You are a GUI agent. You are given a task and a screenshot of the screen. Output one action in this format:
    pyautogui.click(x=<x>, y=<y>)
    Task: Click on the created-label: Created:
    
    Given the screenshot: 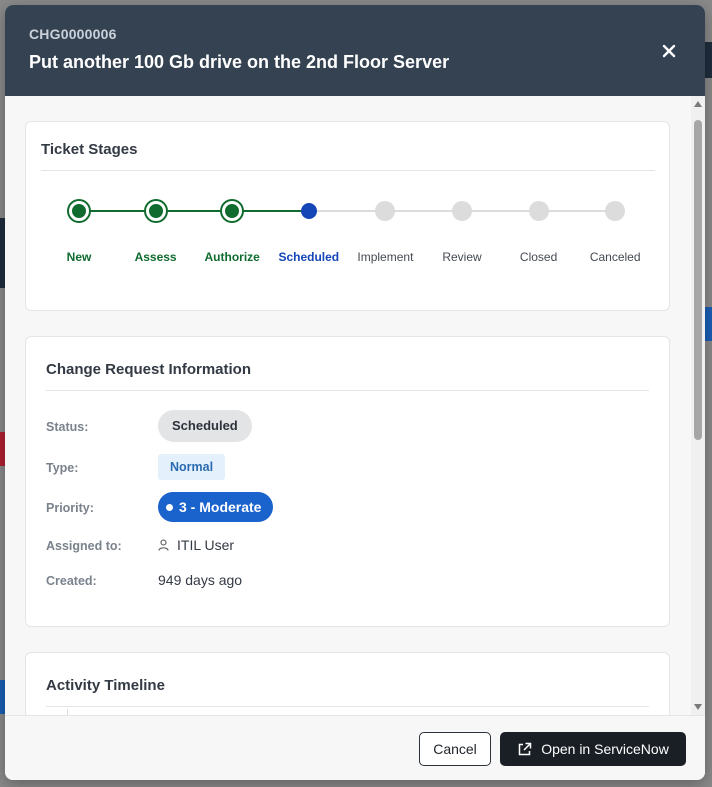 What is the action you would take?
    pyautogui.click(x=71, y=581)
    